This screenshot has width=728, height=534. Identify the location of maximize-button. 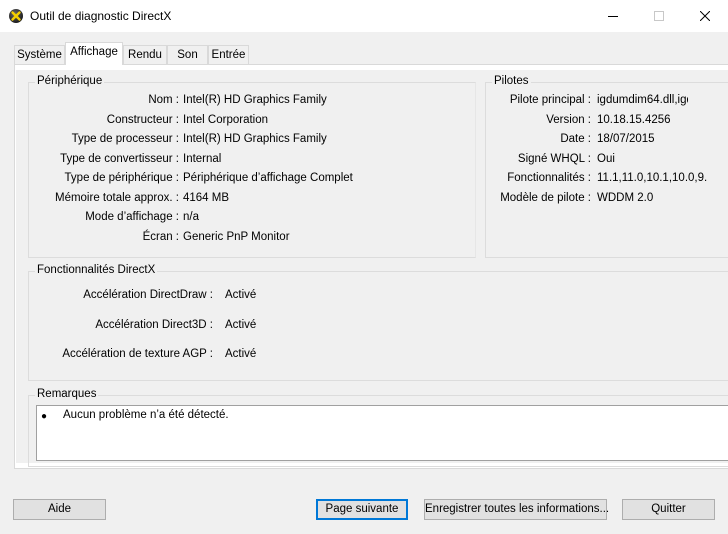
(659, 16).